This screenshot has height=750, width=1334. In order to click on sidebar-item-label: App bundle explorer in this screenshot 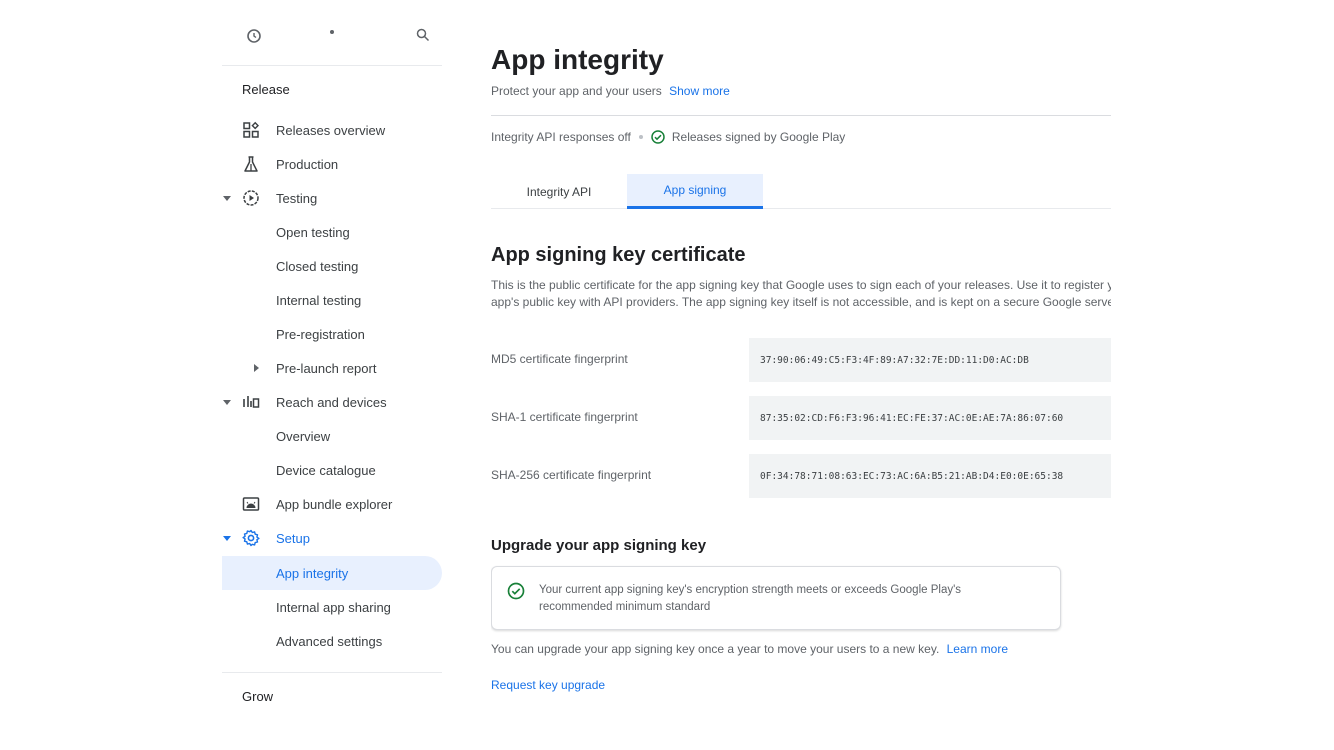, I will do `click(334, 504)`.